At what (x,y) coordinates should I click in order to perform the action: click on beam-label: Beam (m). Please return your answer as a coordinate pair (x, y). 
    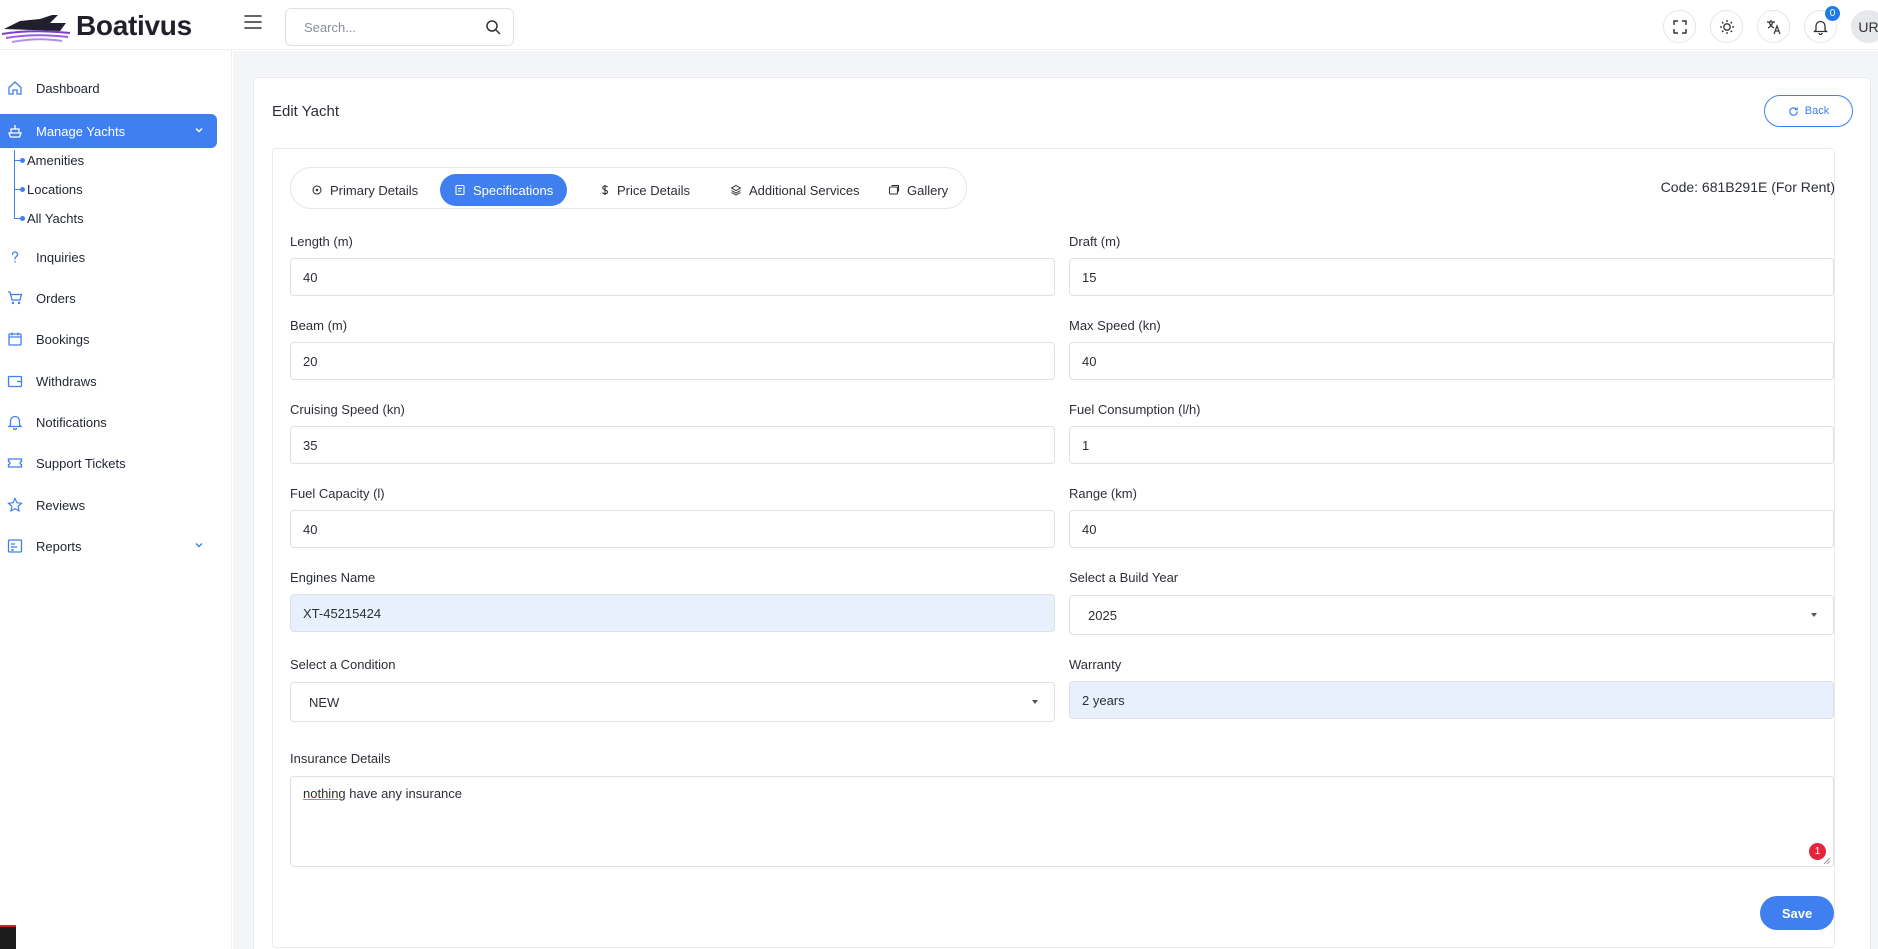
    Looking at the image, I should click on (319, 325).